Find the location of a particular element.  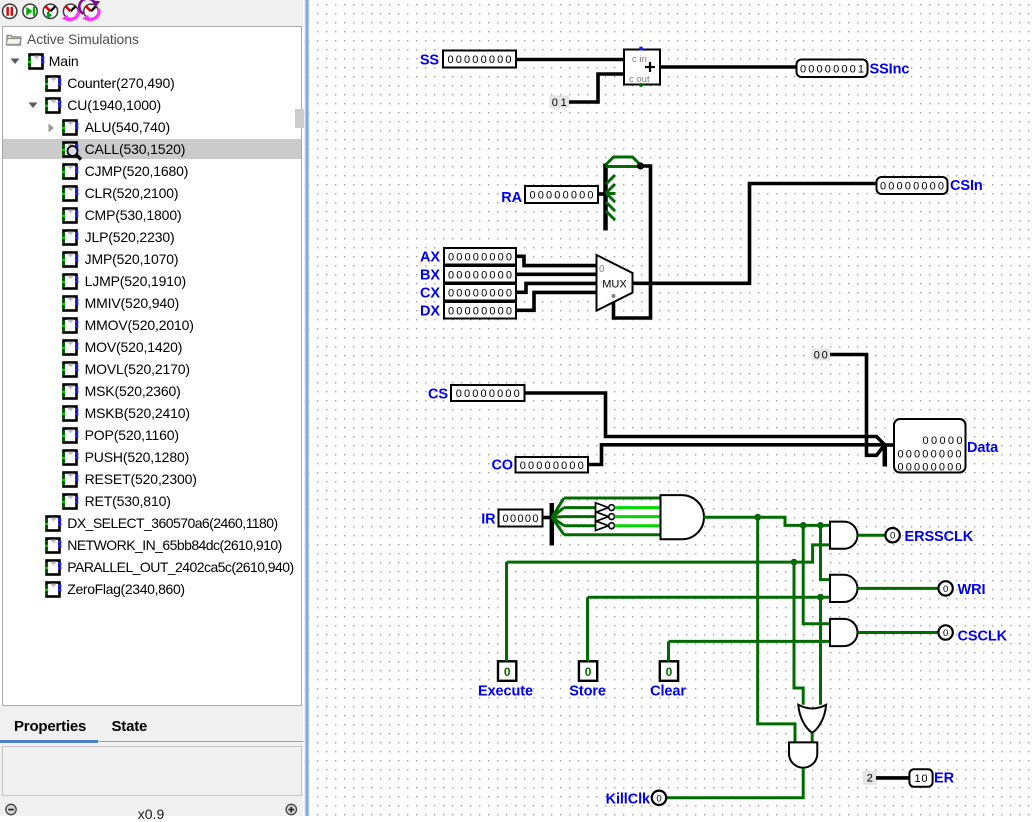

svg-text: RA is located at coordinates (511, 198).